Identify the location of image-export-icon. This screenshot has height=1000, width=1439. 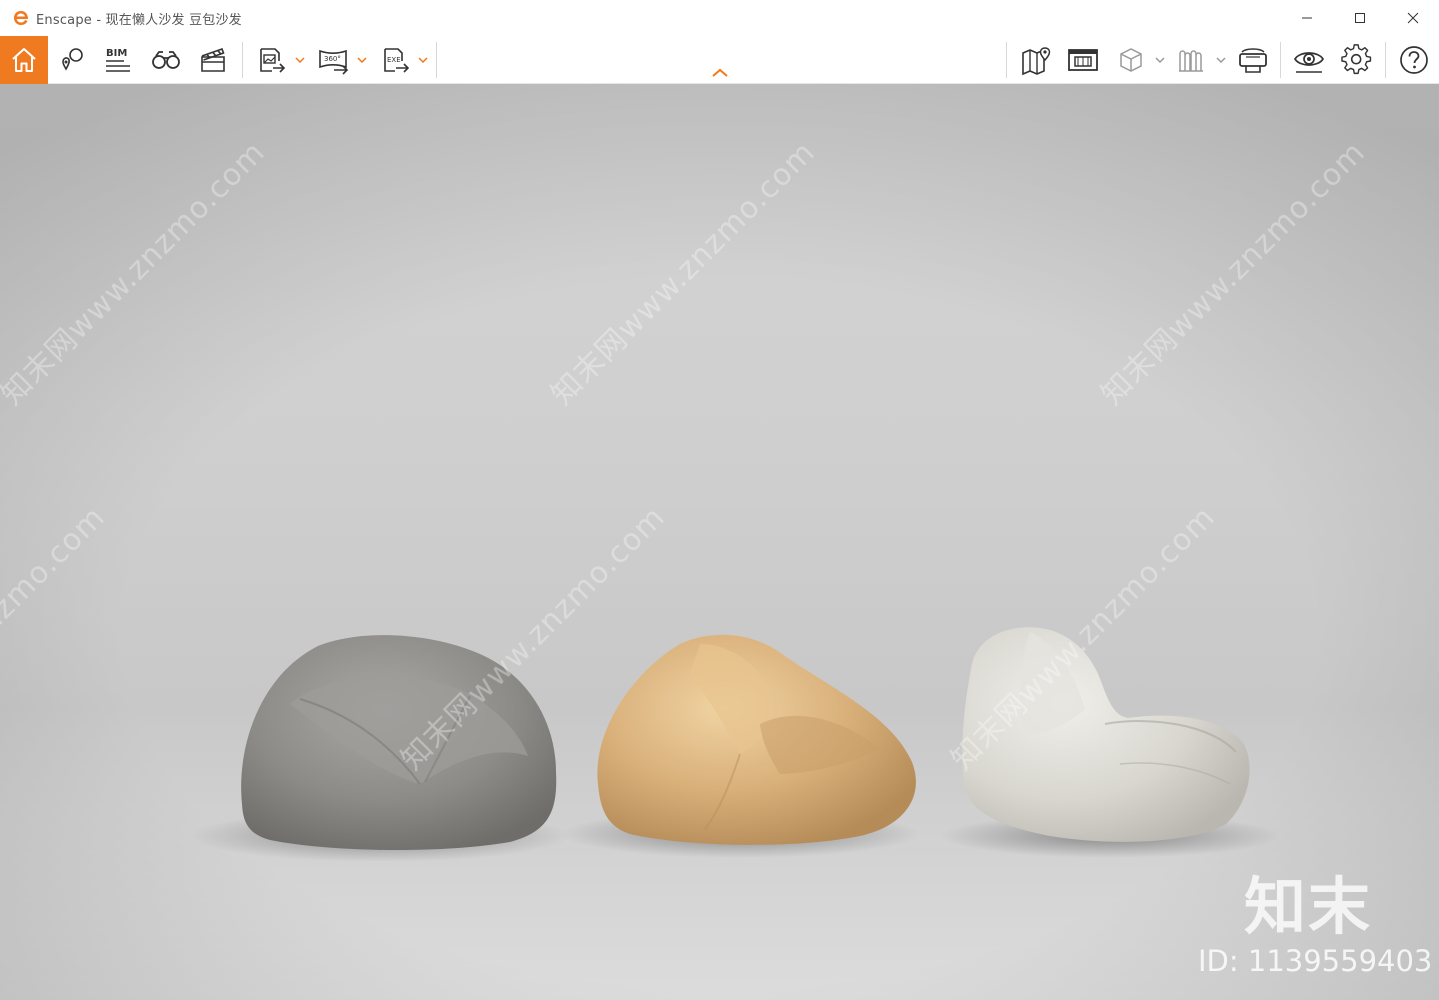
(273, 60).